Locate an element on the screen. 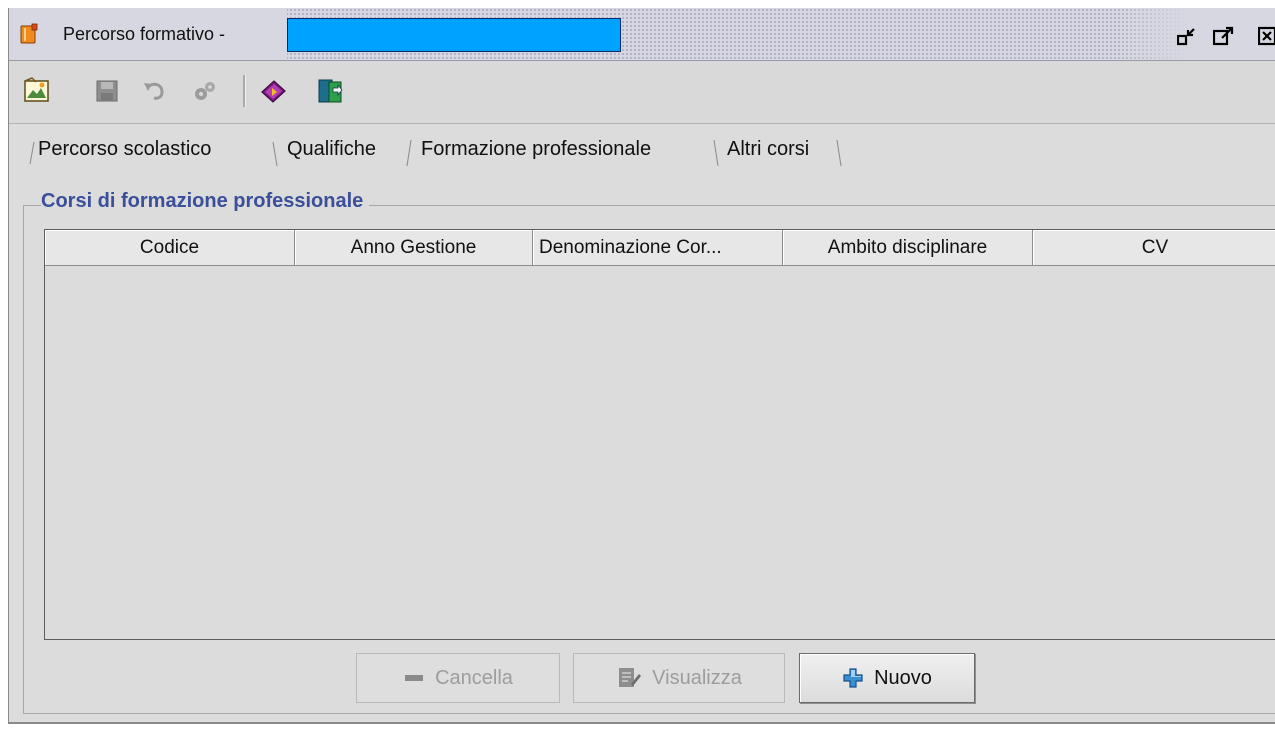 This screenshot has height=729, width=1275. tab-formazione-professionale: Formazione professionale is located at coordinates (536, 149).